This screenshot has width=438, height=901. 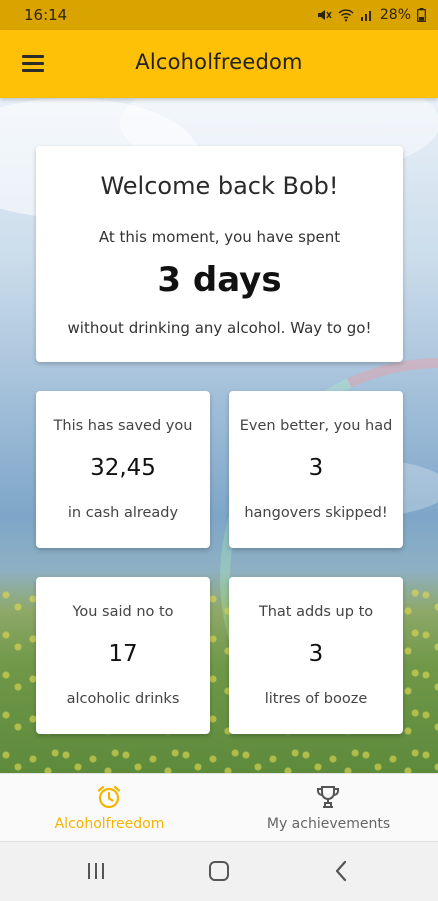 I want to click on stat-label-bottom: hangovers skipped!, so click(x=316, y=513).